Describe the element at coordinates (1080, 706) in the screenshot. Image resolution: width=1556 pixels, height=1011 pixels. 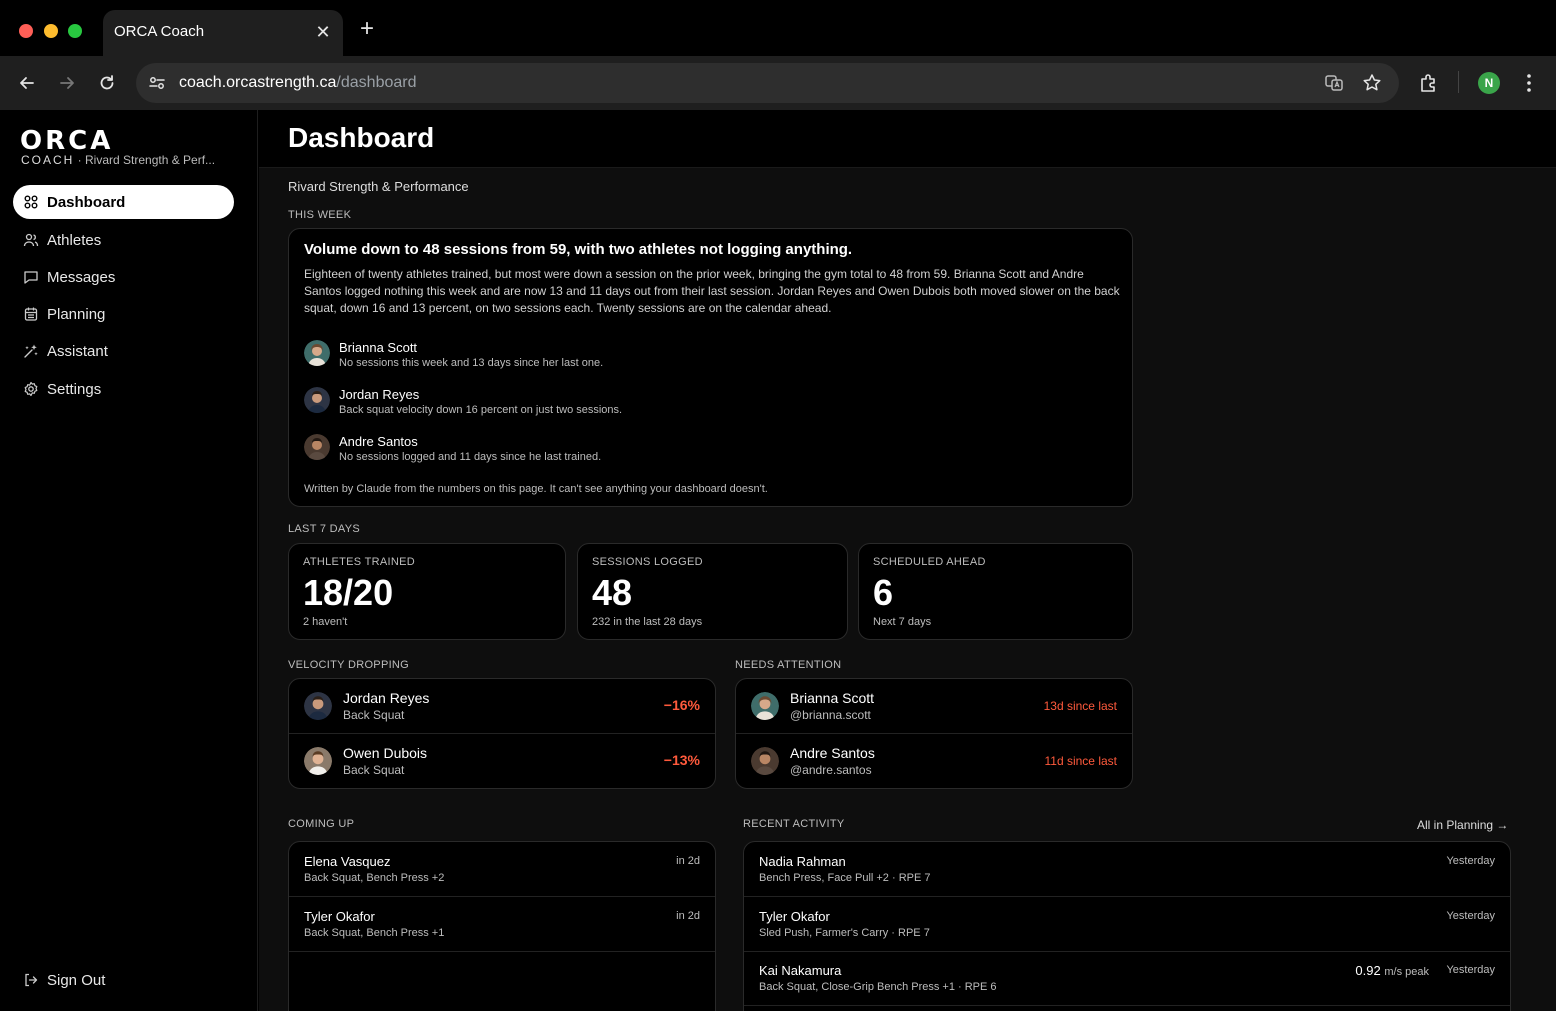
I see `days-since-badge: 13d since last` at that location.